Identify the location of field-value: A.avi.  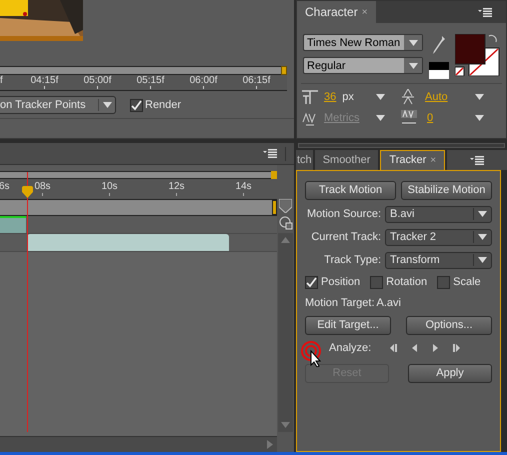
(388, 303).